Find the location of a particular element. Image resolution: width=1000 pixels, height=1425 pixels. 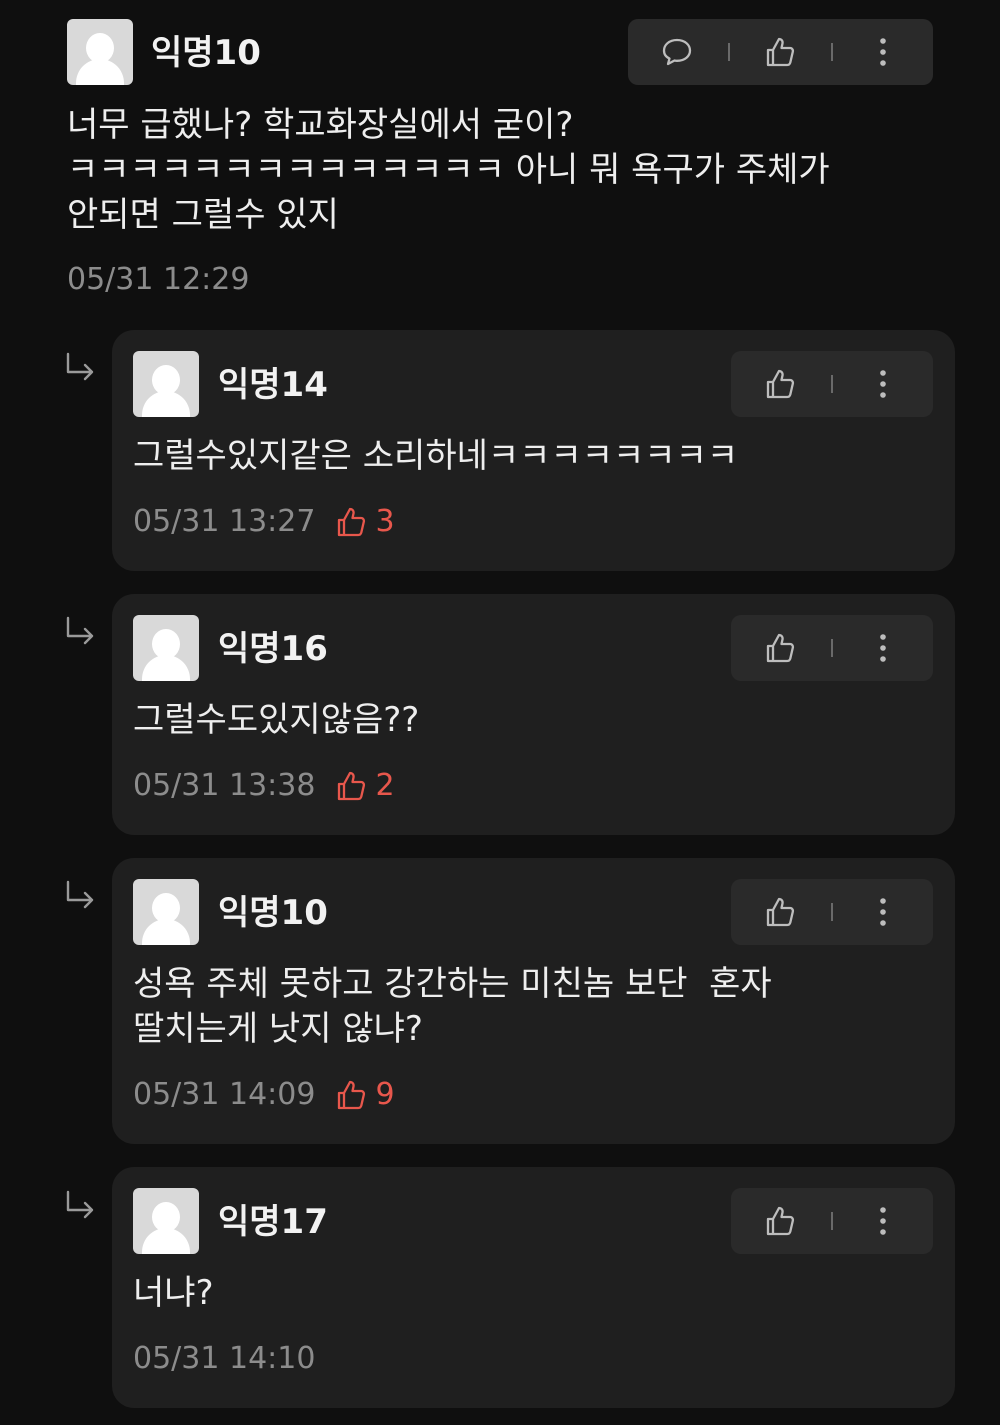

reply-meta: 05/31 13:38 2 is located at coordinates (264, 786).